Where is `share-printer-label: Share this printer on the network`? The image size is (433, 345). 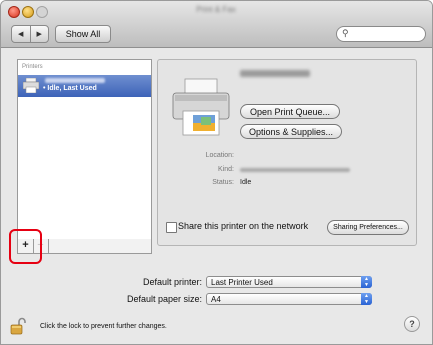 share-printer-label: Share this printer on the network is located at coordinates (243, 226).